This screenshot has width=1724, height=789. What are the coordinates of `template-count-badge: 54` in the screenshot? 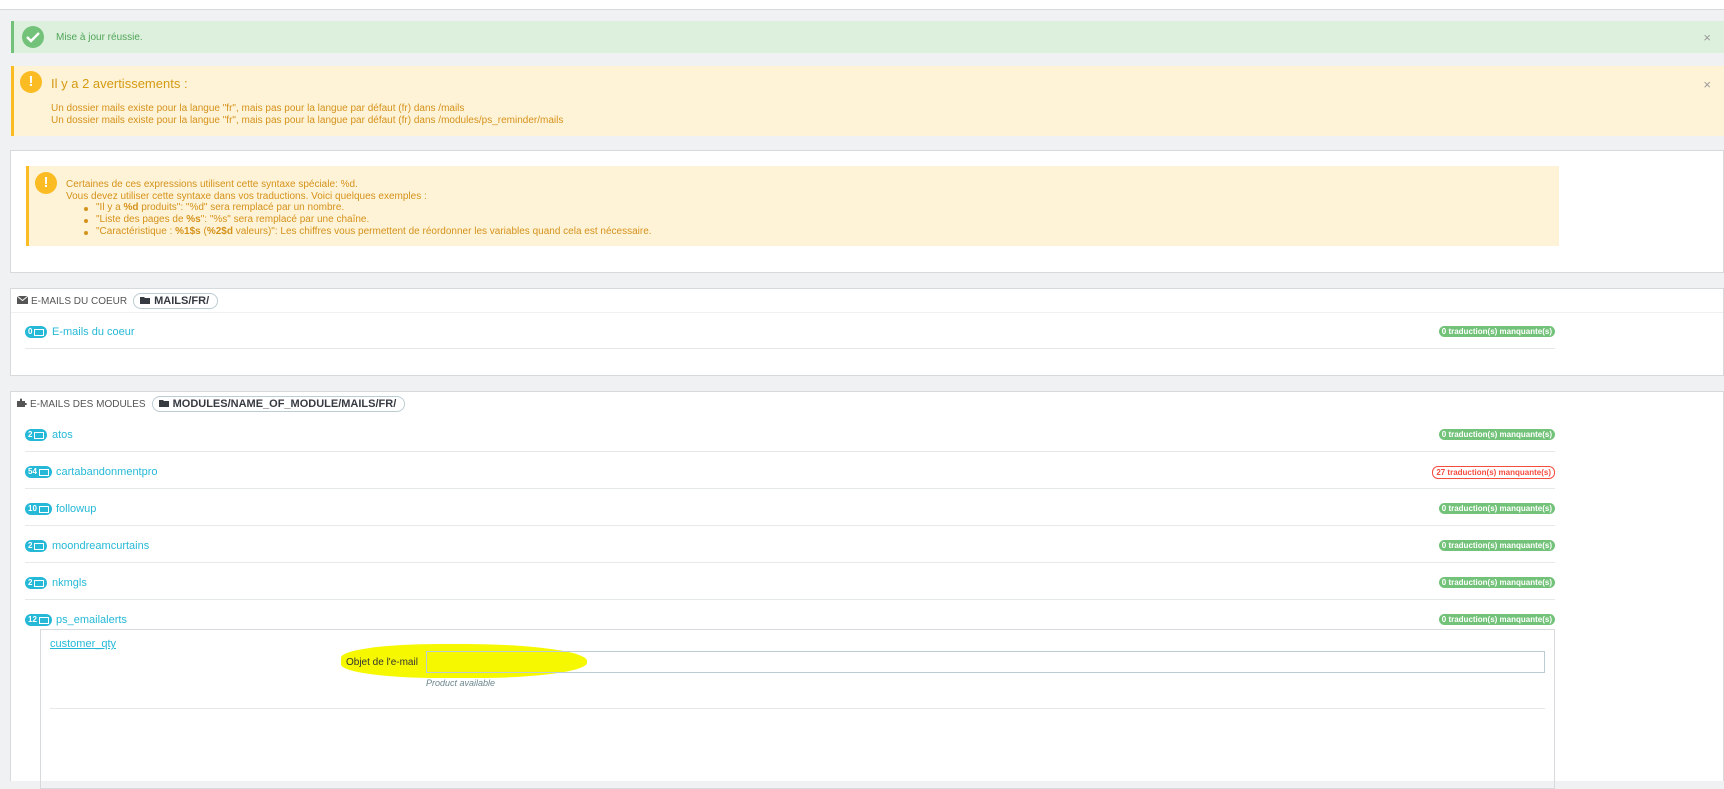 It's located at (38, 472).